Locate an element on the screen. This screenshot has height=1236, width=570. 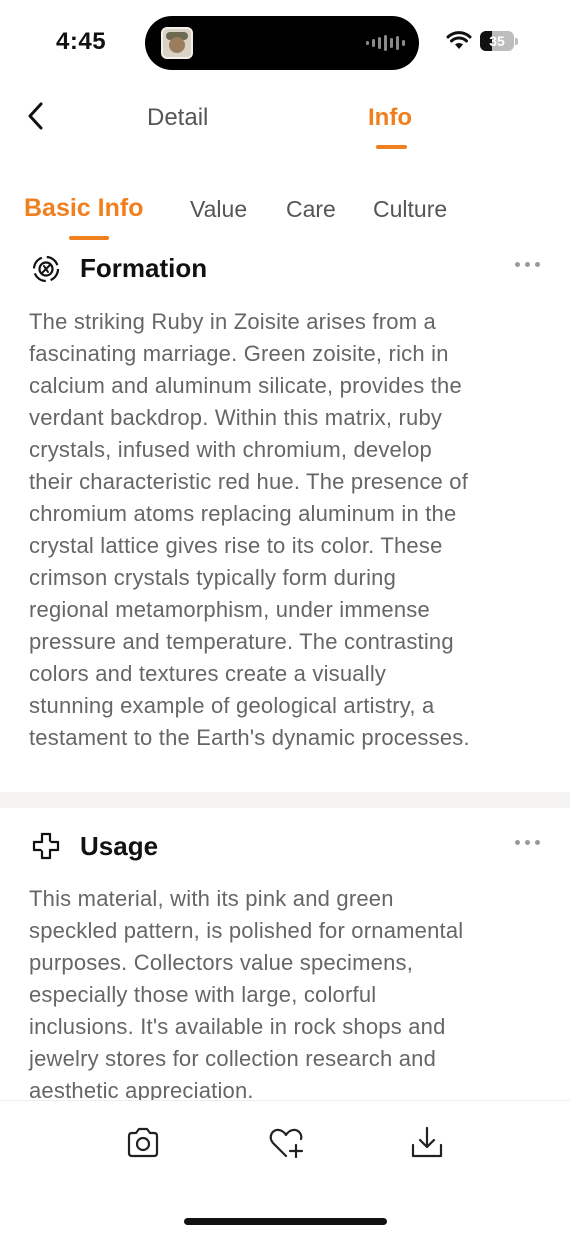
bottom-action-bar is located at coordinates (285, 1168).